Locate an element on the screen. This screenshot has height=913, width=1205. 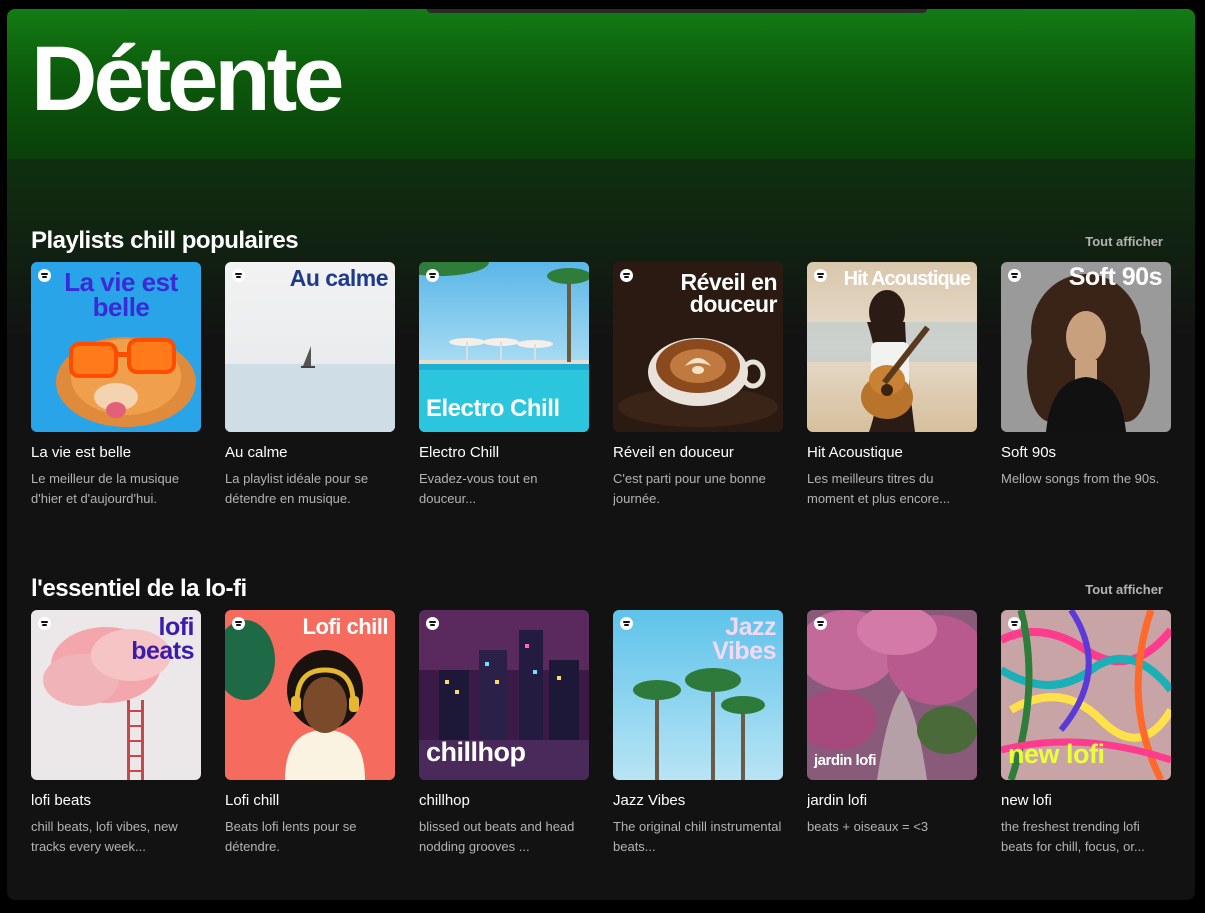
top-bar is located at coordinates (677, 11).